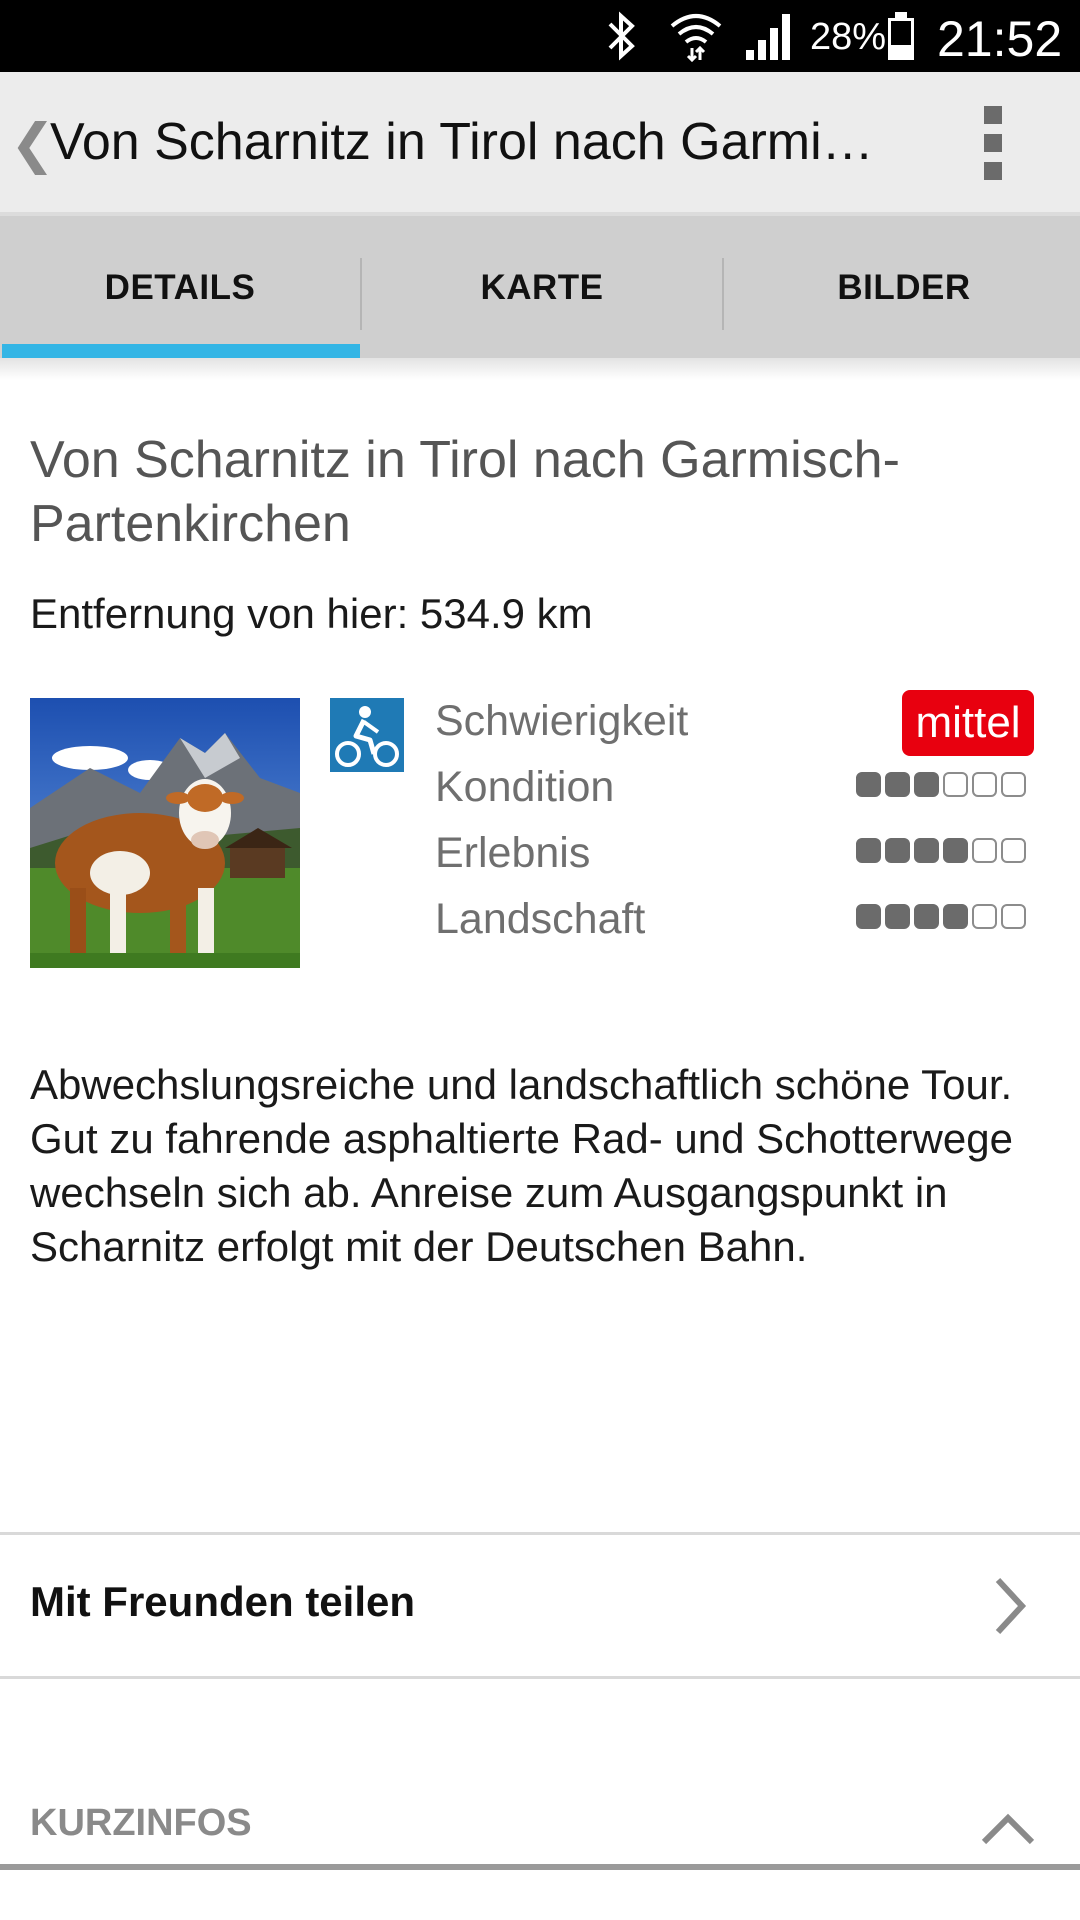 This screenshot has width=1080, height=1920. What do you see at coordinates (562, 721) in the screenshot?
I see `difficulty-label: Schwierigkeit` at bounding box center [562, 721].